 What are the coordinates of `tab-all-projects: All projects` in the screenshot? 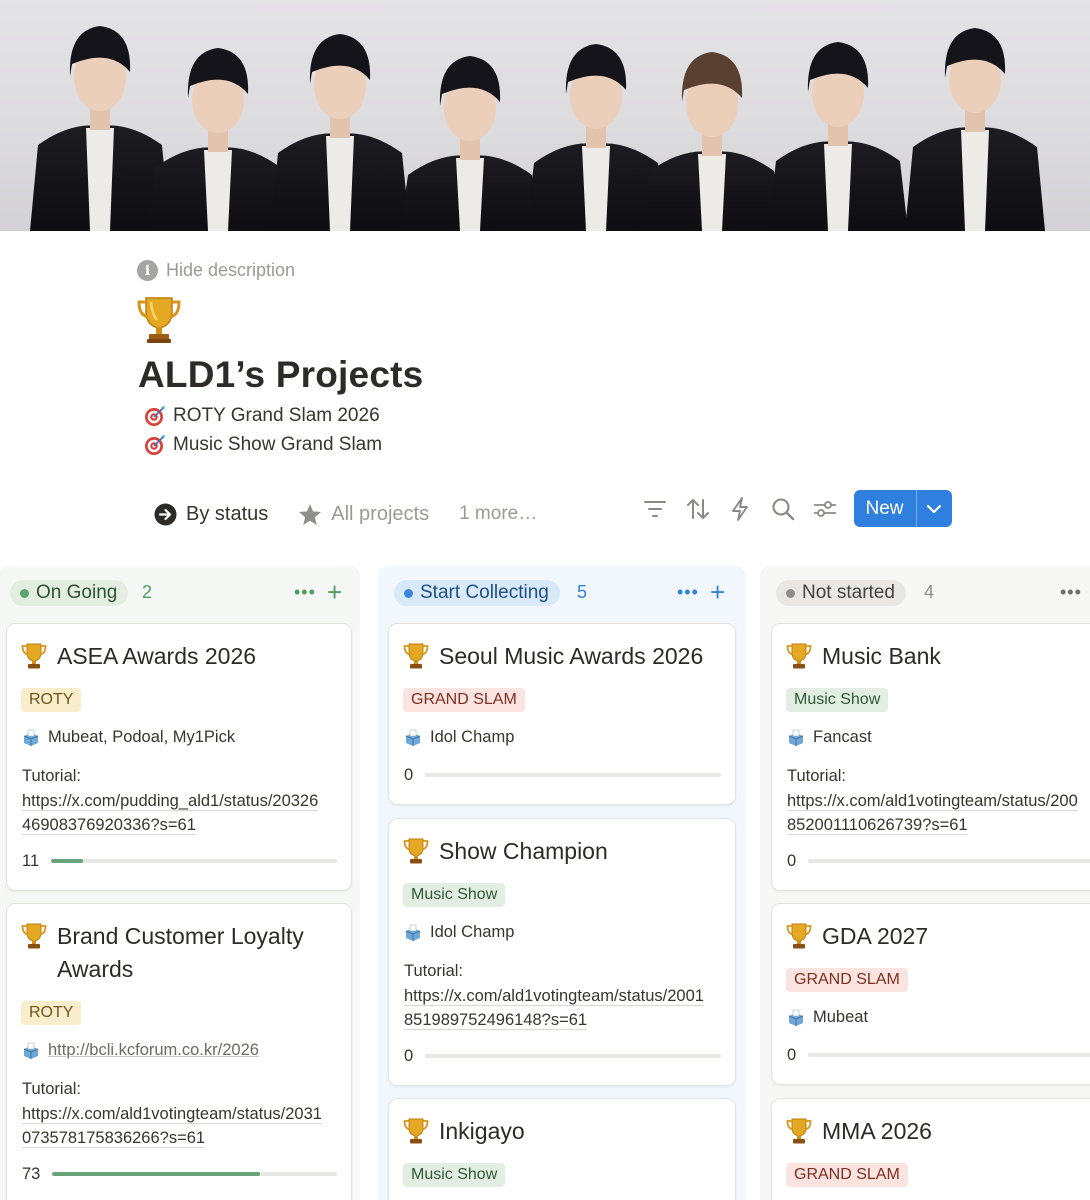 It's located at (363, 514).